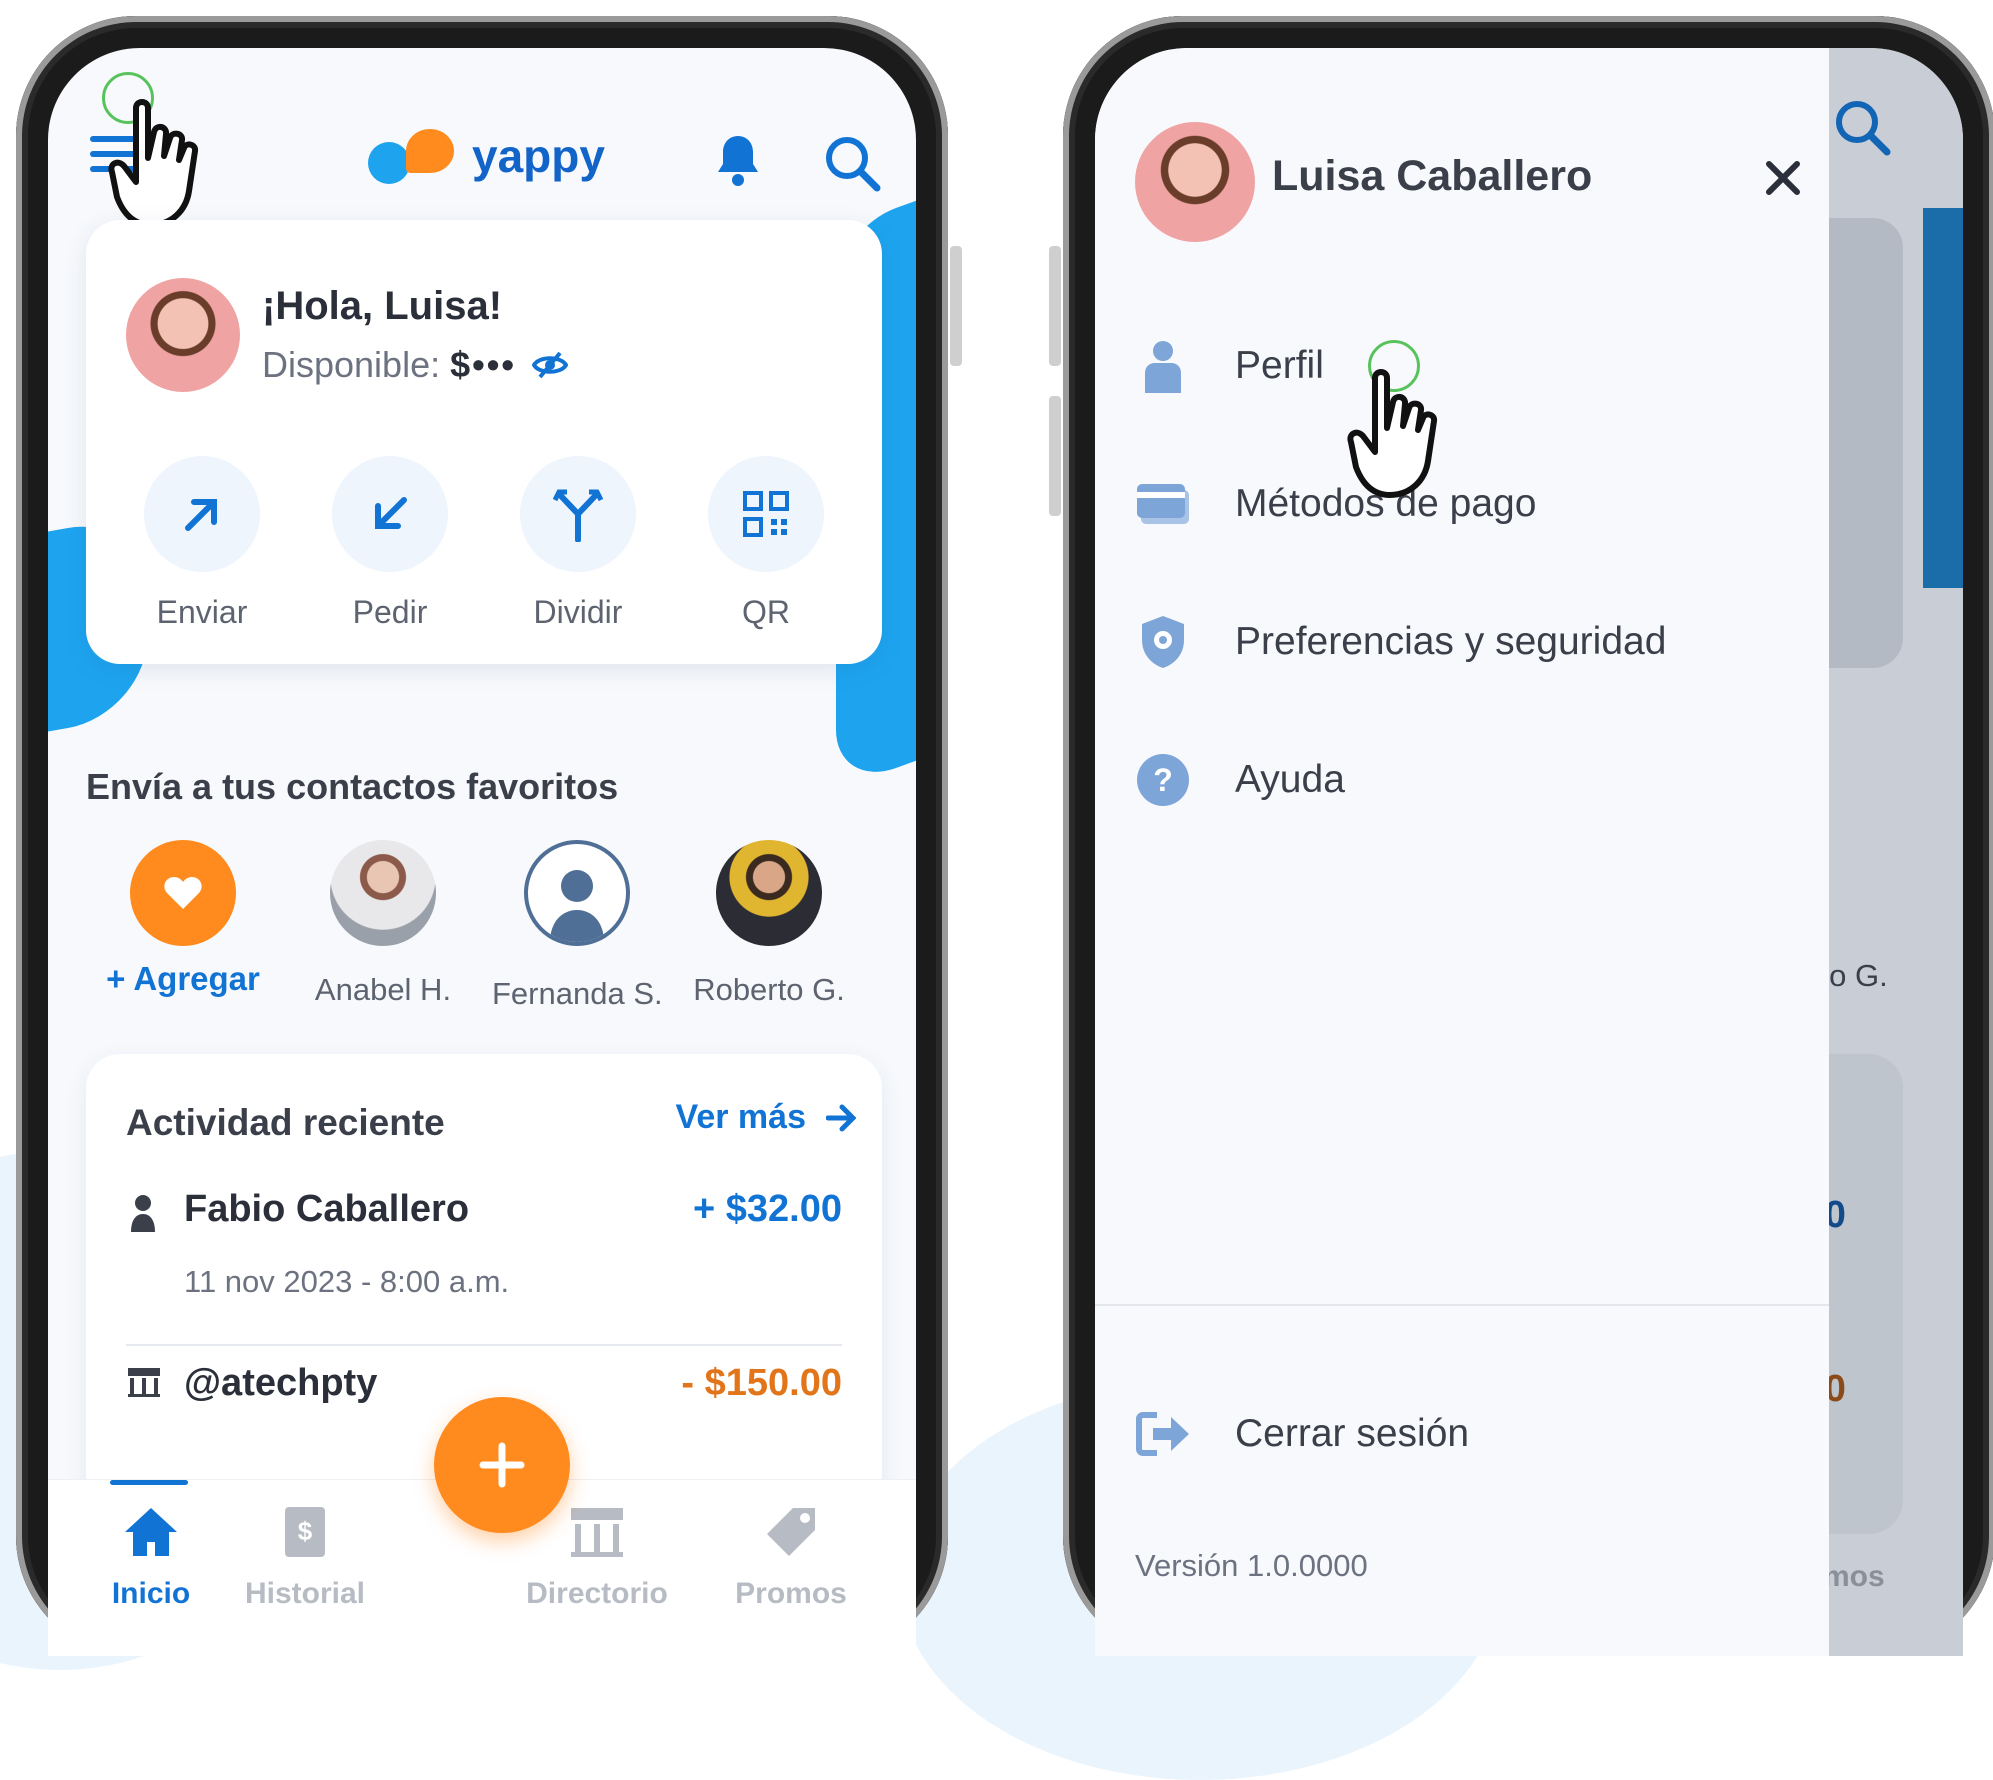 This screenshot has width=1993, height=1780. I want to click on nav-label: Directorio, so click(597, 1593).